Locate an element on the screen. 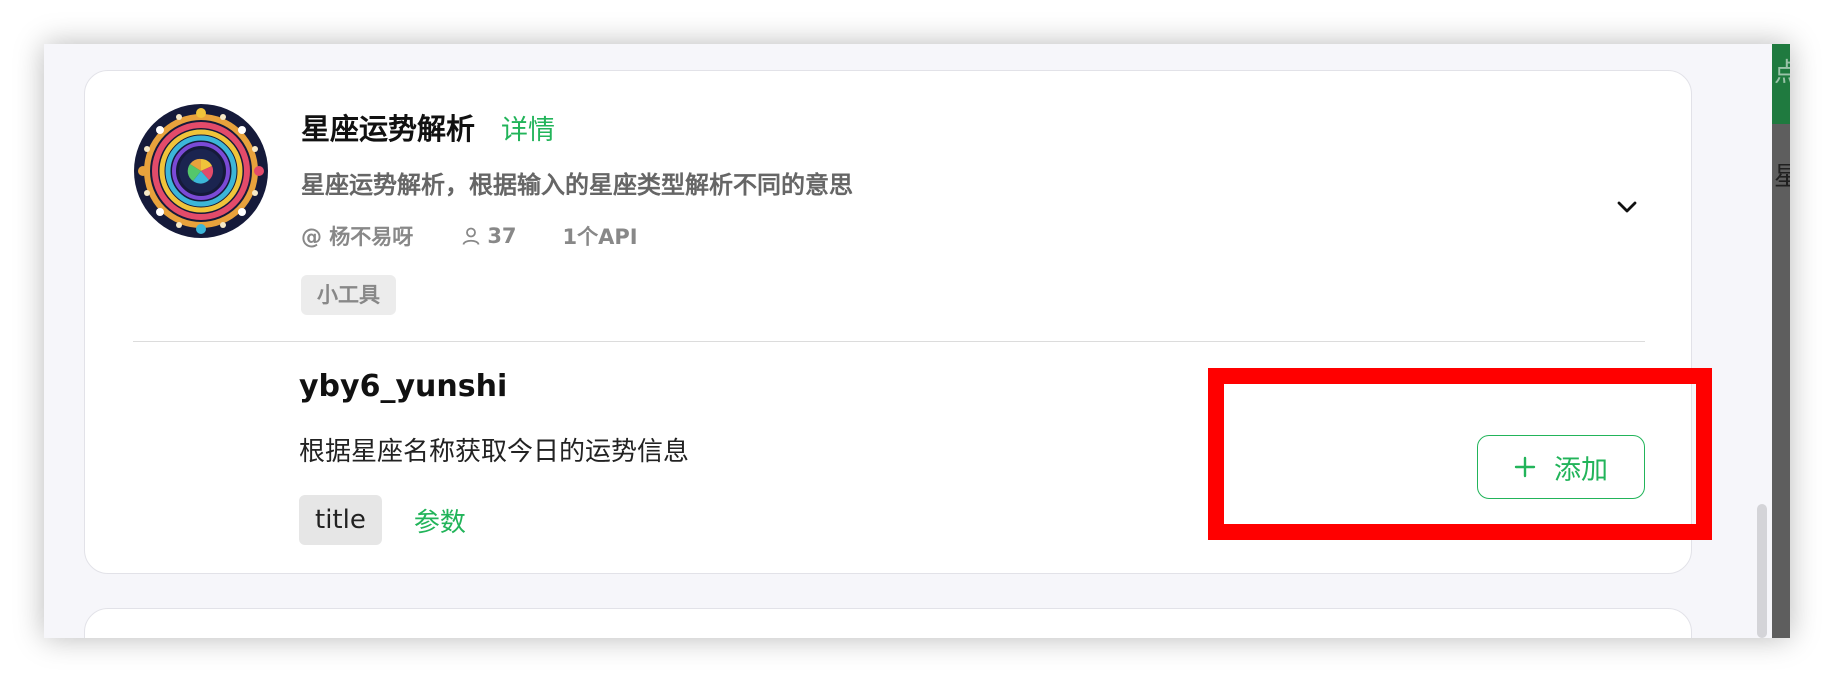 The image size is (1834, 682). add-button: 添加 is located at coordinates (1561, 467).